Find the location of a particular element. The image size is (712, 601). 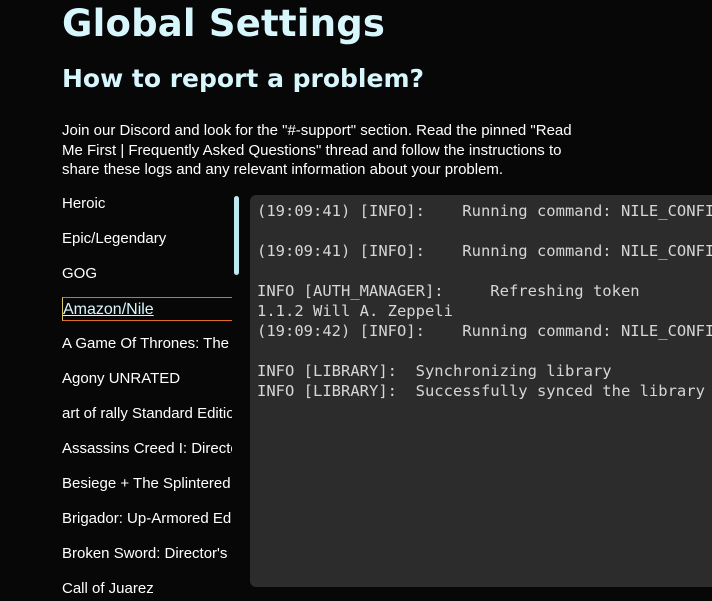

sidebar-item-game: Call of Juarez is located at coordinates (147, 586).